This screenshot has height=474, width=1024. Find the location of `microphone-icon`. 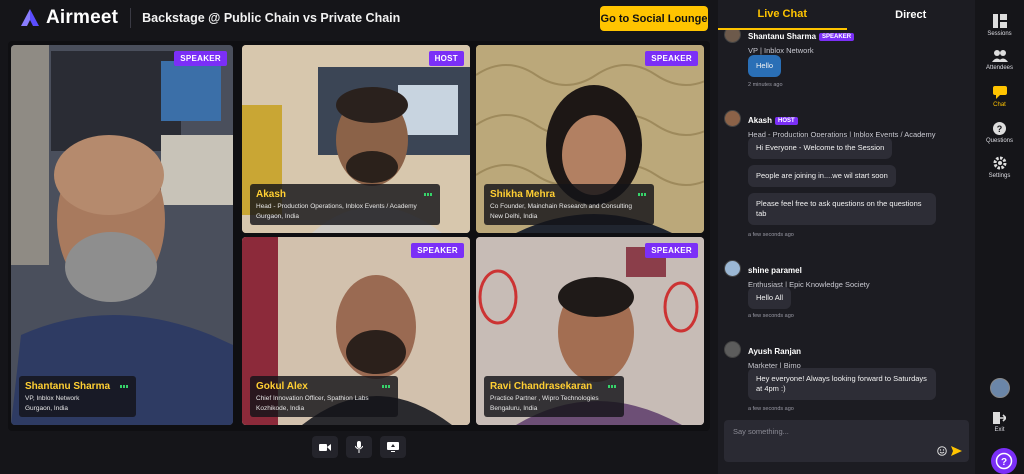

microphone-icon is located at coordinates (359, 447).